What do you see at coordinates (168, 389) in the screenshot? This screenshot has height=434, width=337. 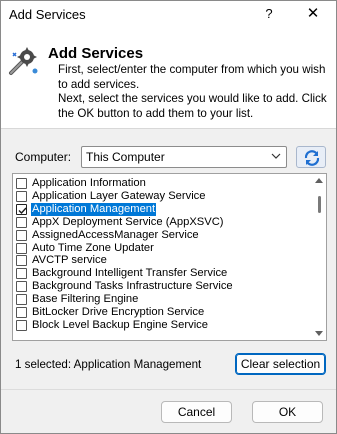 I see `footer-divider` at bounding box center [168, 389].